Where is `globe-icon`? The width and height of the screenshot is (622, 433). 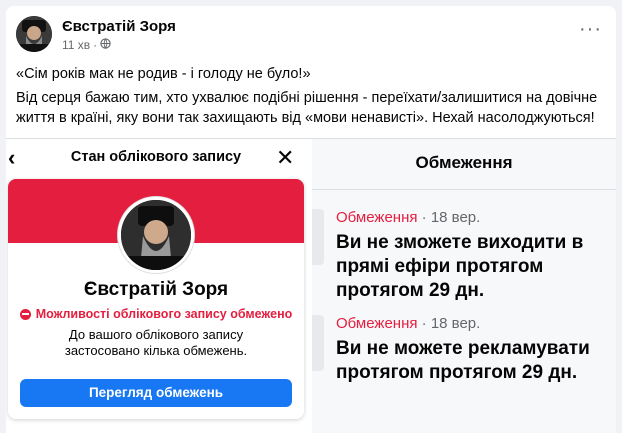
globe-icon is located at coordinates (105, 45).